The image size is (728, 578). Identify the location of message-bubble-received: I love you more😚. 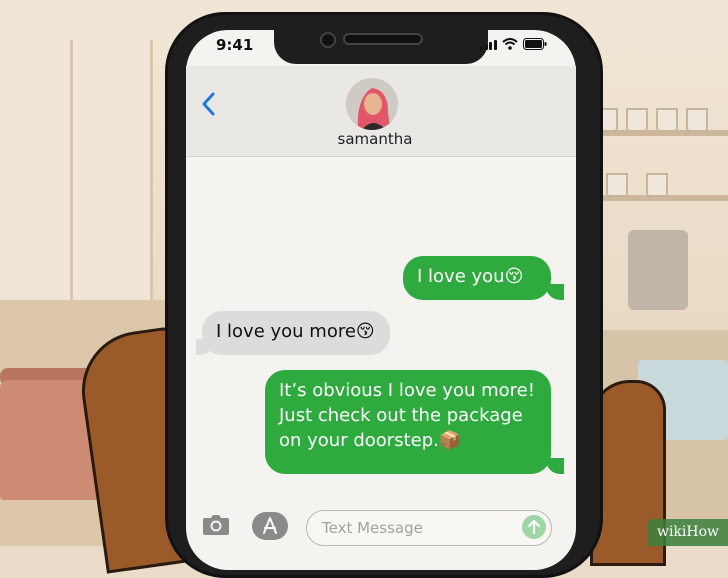
(296, 333).